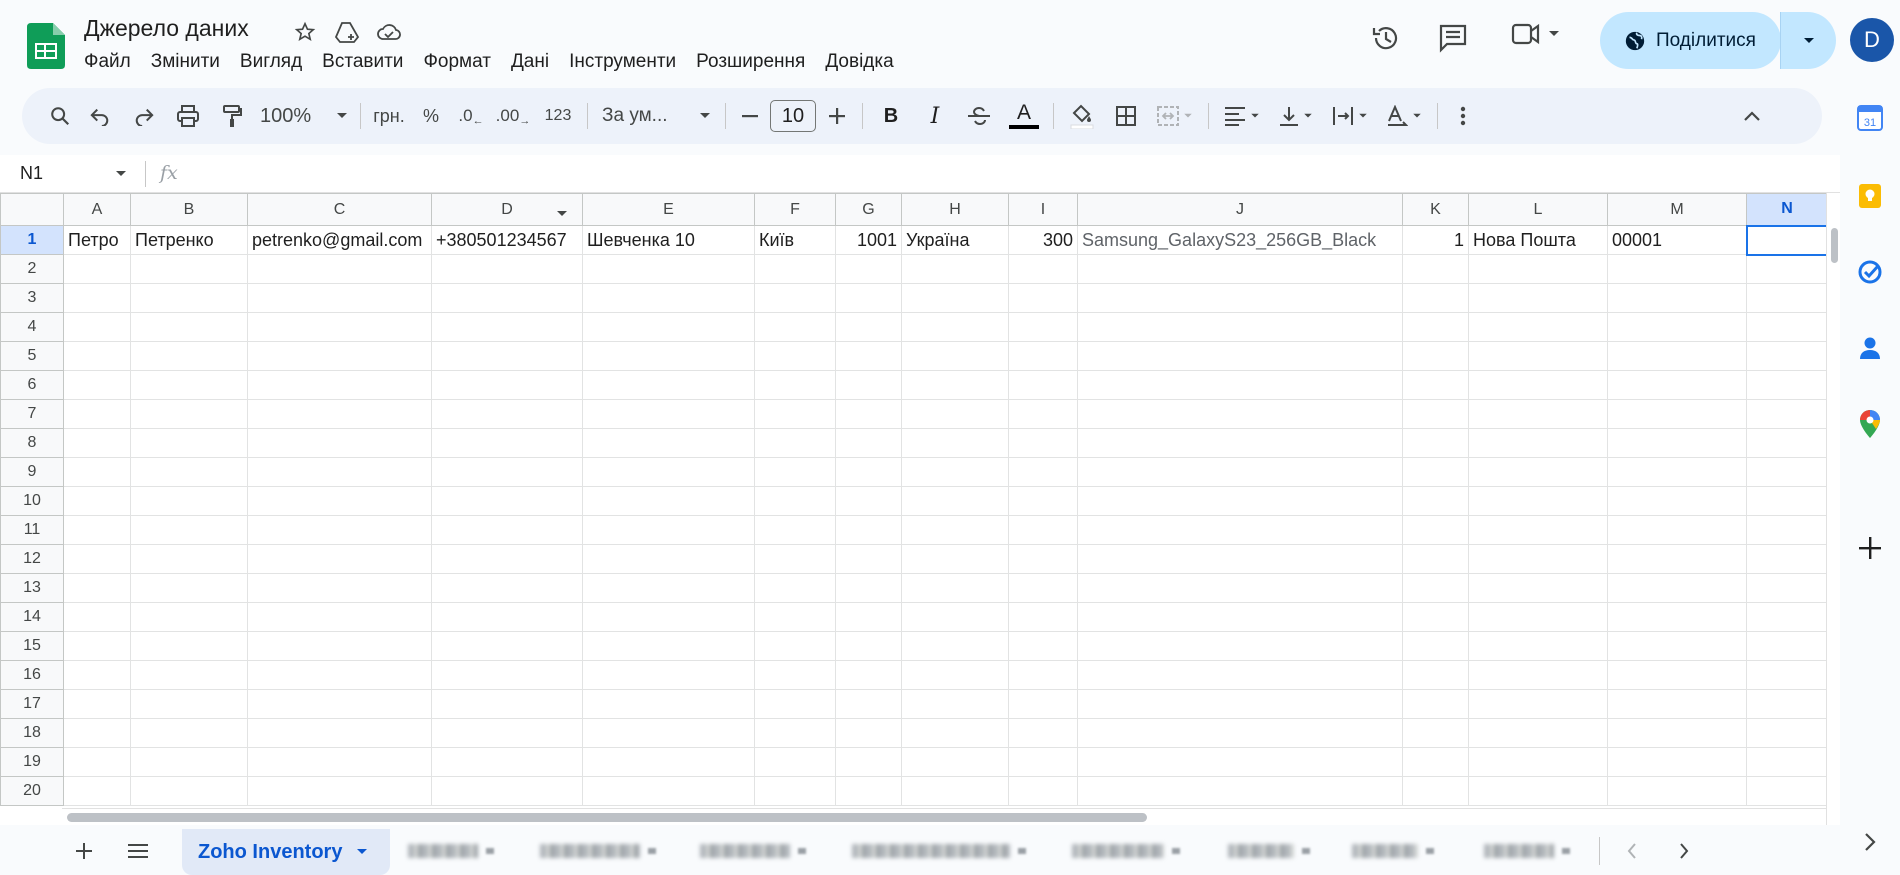 The image size is (1900, 875). Describe the element at coordinates (1043, 209) in the screenshot. I see `column-header: I` at that location.